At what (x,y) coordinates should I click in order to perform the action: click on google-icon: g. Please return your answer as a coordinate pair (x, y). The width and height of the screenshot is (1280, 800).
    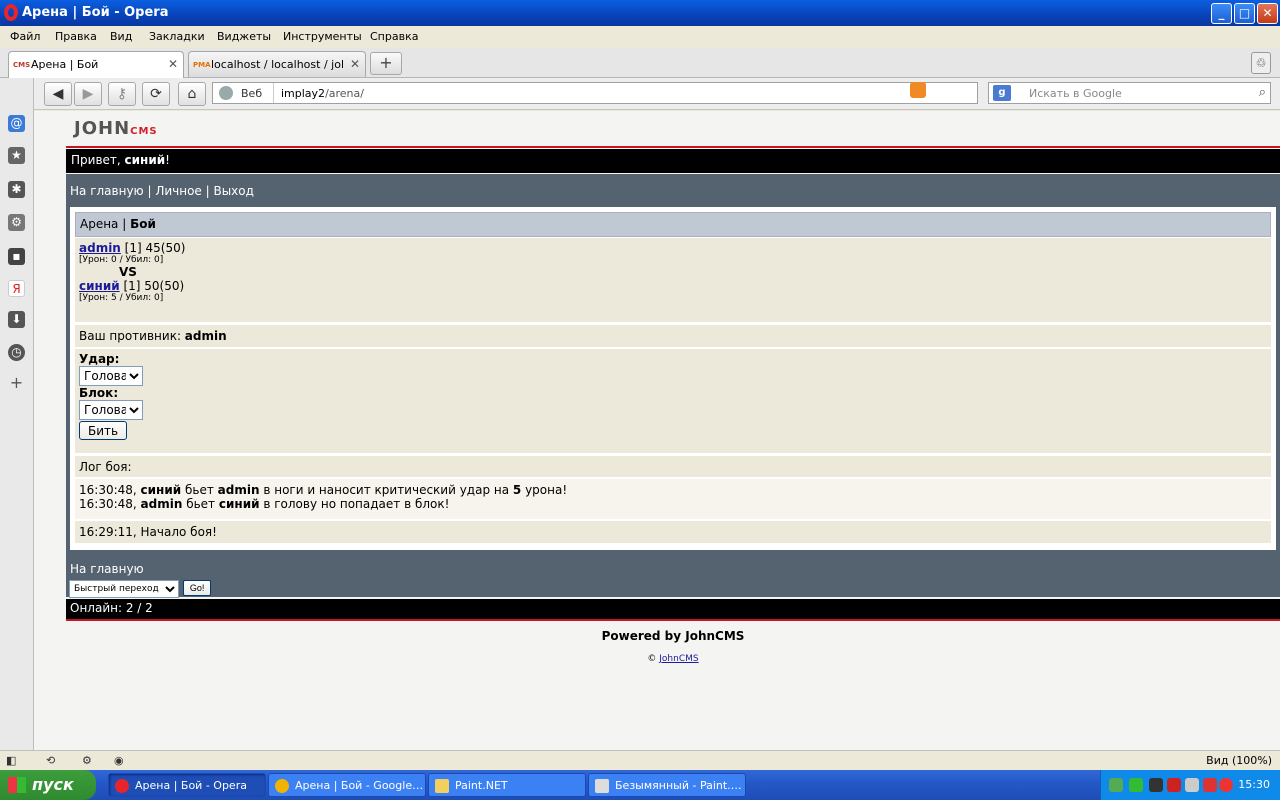
    Looking at the image, I should click on (1002, 93).